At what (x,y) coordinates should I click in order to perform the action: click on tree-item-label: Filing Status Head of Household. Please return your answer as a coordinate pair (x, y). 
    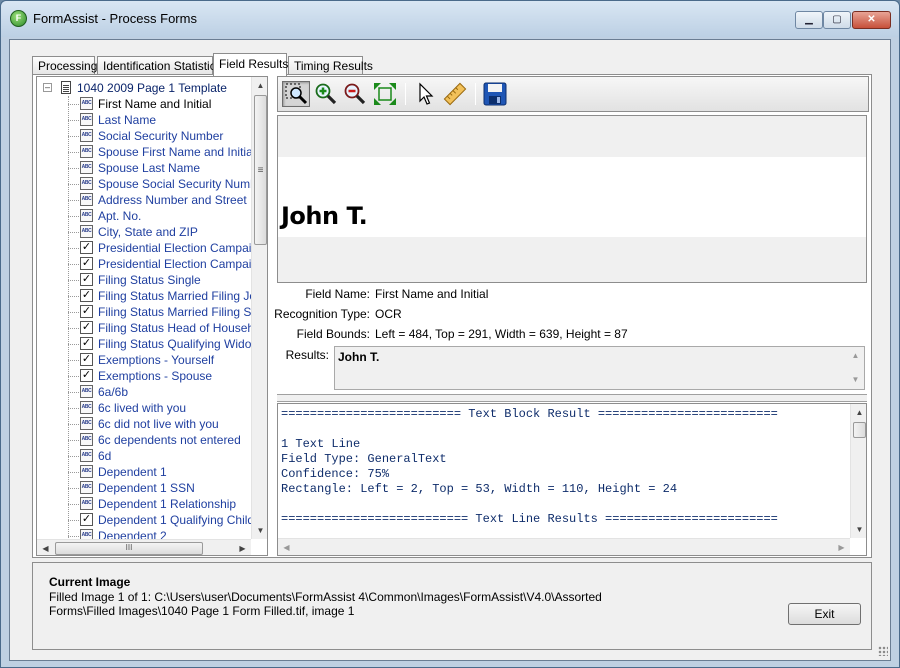
    Looking at the image, I should click on (174, 328).